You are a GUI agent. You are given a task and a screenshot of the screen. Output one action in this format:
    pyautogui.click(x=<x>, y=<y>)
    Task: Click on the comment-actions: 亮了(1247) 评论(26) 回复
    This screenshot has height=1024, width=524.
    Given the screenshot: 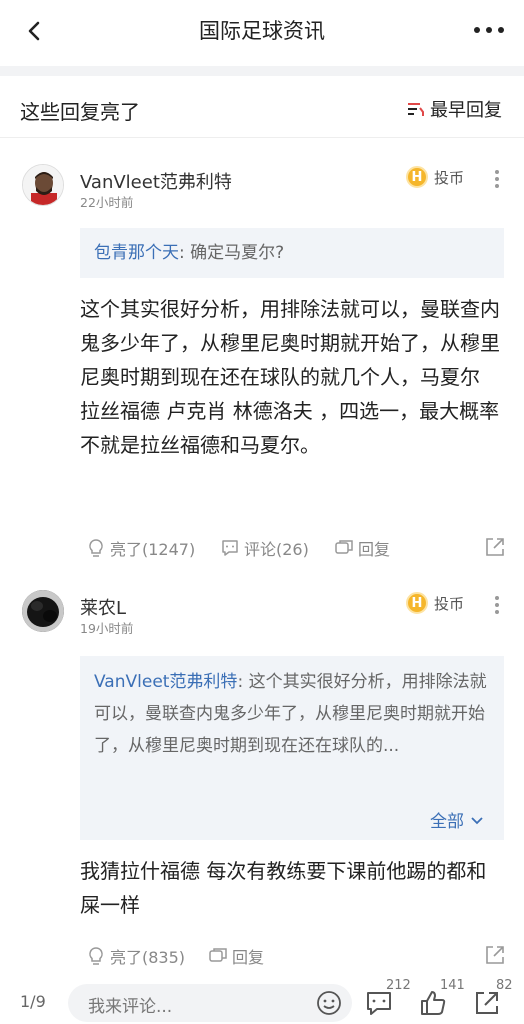 What is the action you would take?
    pyautogui.click(x=296, y=548)
    